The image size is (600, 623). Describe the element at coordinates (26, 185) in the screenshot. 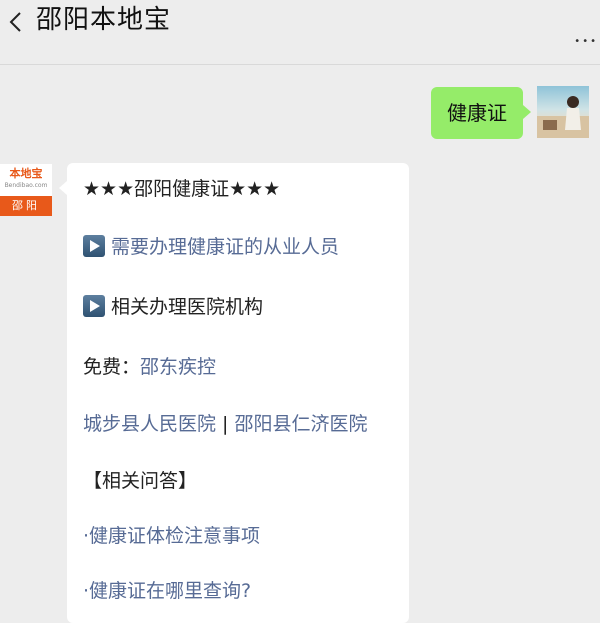

I see `avatar-domain-text: Bendibao.com` at that location.